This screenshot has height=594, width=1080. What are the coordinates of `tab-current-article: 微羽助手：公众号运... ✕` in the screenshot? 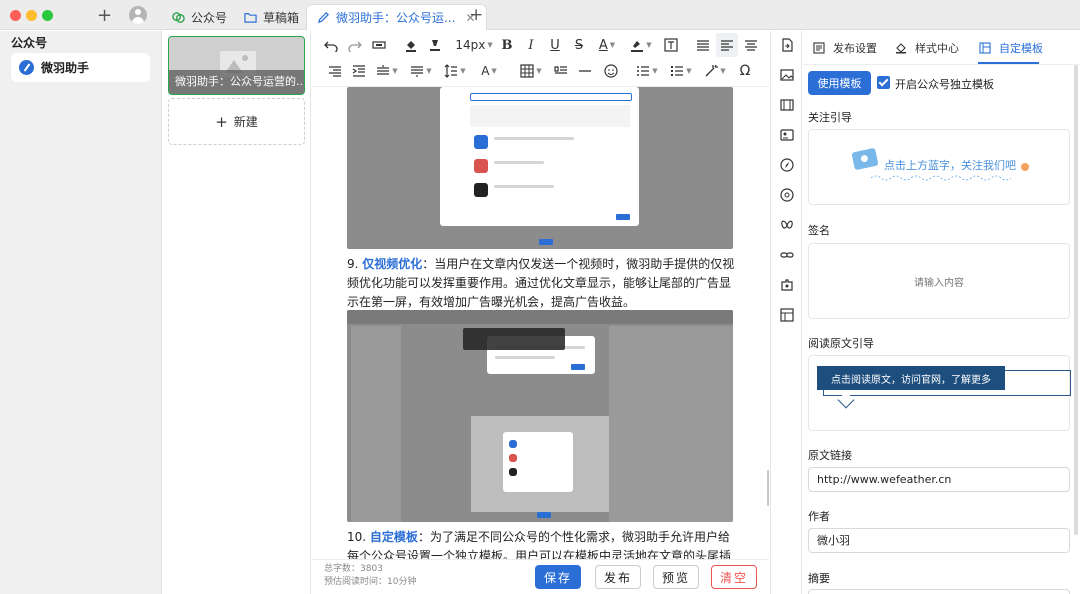 It's located at (396, 17).